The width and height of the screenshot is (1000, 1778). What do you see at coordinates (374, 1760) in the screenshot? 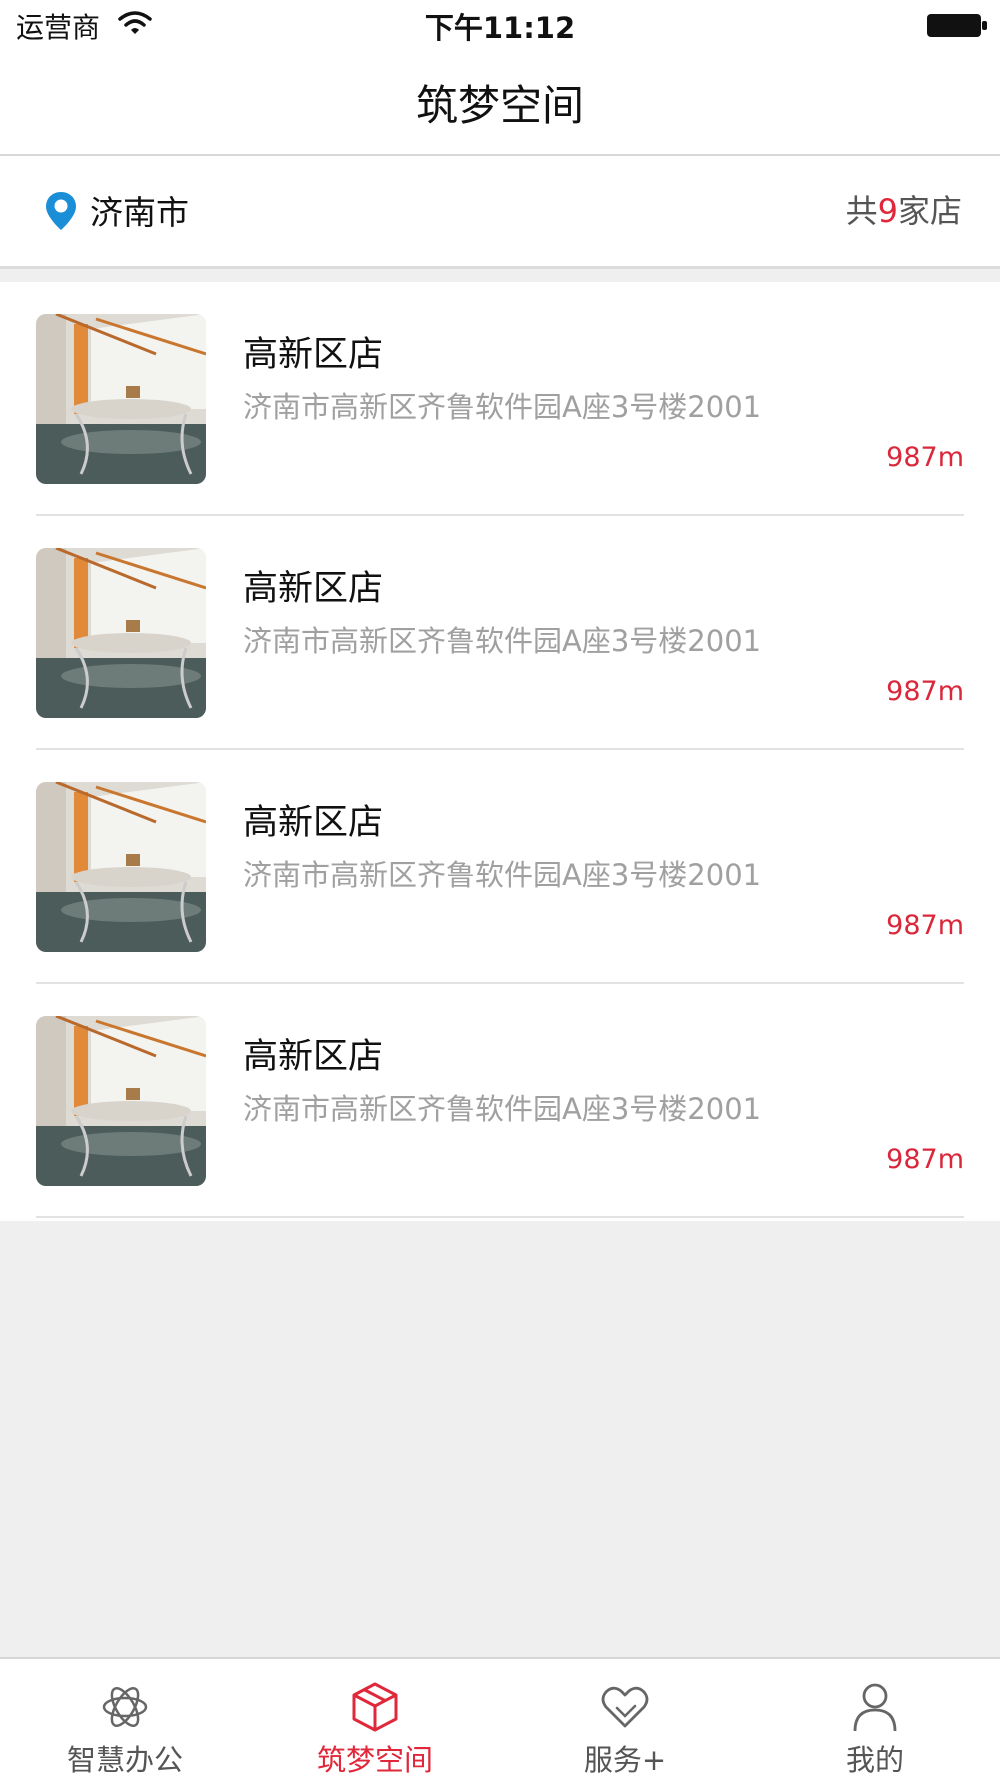
I see `tab-label: 筑梦空间` at bounding box center [374, 1760].